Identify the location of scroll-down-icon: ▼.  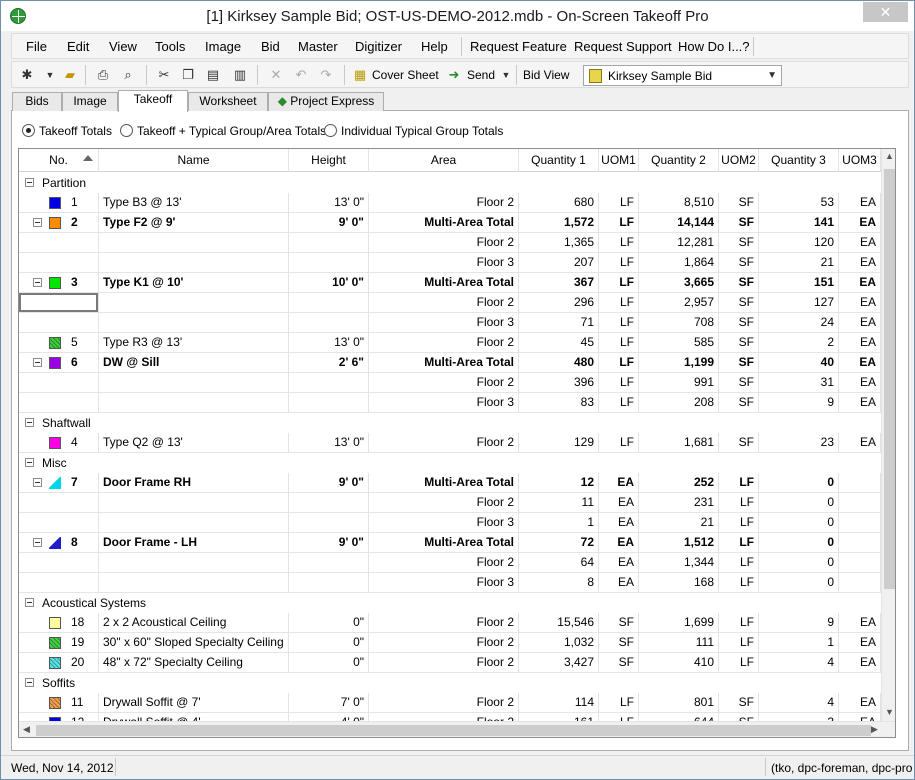
(889, 712).